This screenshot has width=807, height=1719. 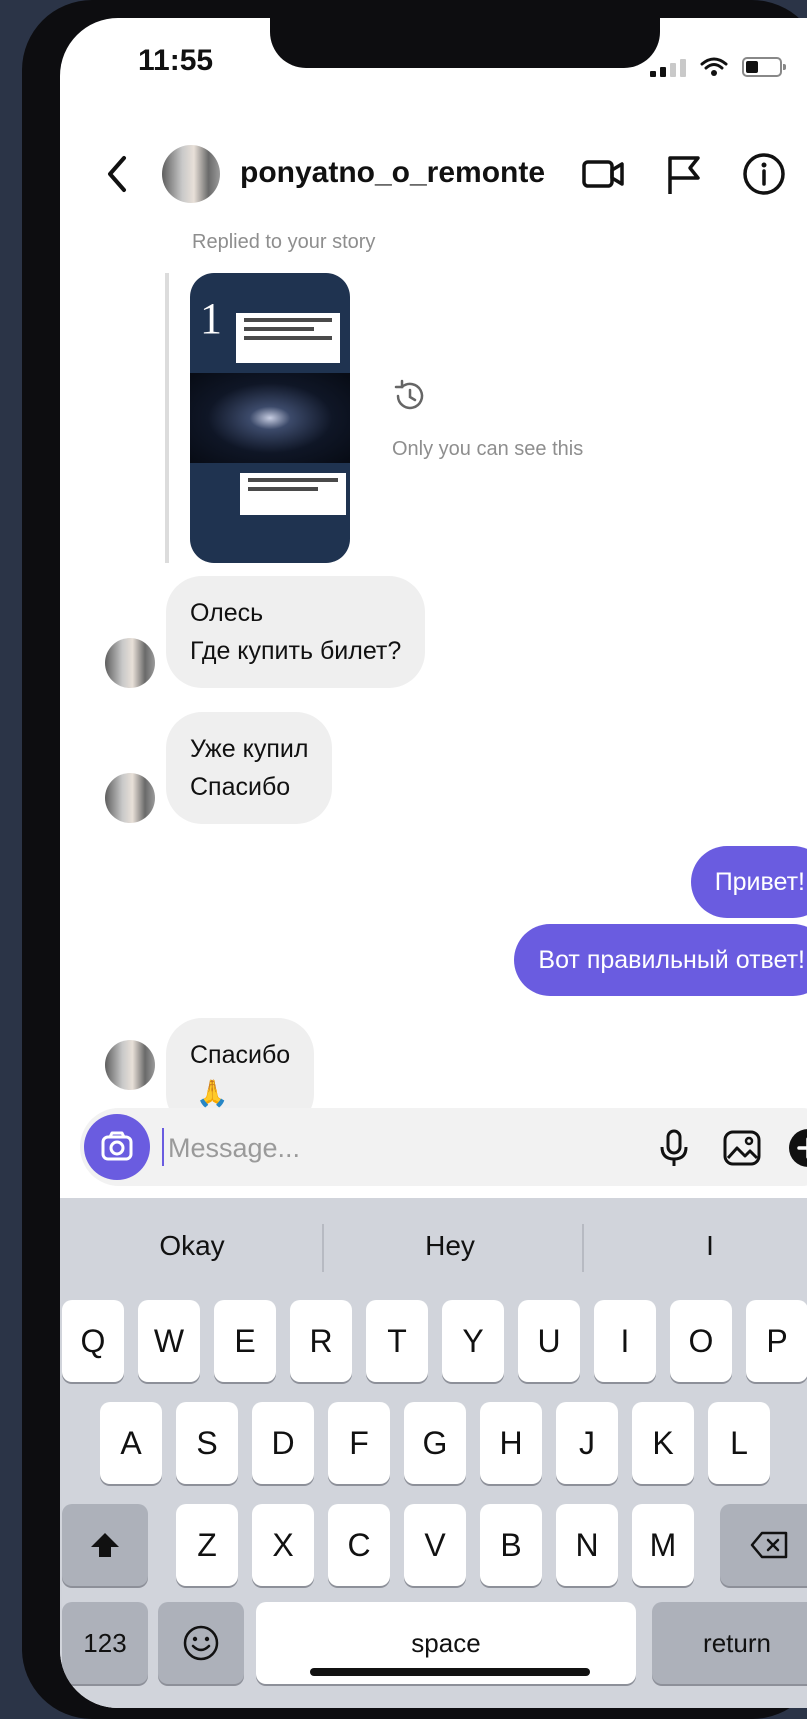 What do you see at coordinates (296, 632) in the screenshot?
I see `message-bubble-incoming: Олесь Где купить билет?` at bounding box center [296, 632].